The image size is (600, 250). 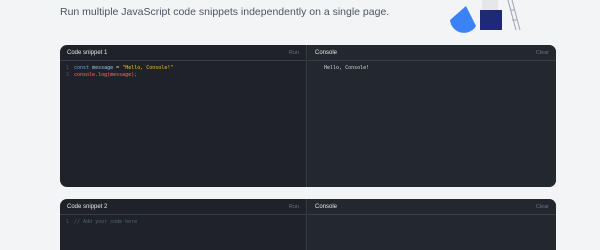 I want to click on code-comment: // Add your code here, so click(x=106, y=222).